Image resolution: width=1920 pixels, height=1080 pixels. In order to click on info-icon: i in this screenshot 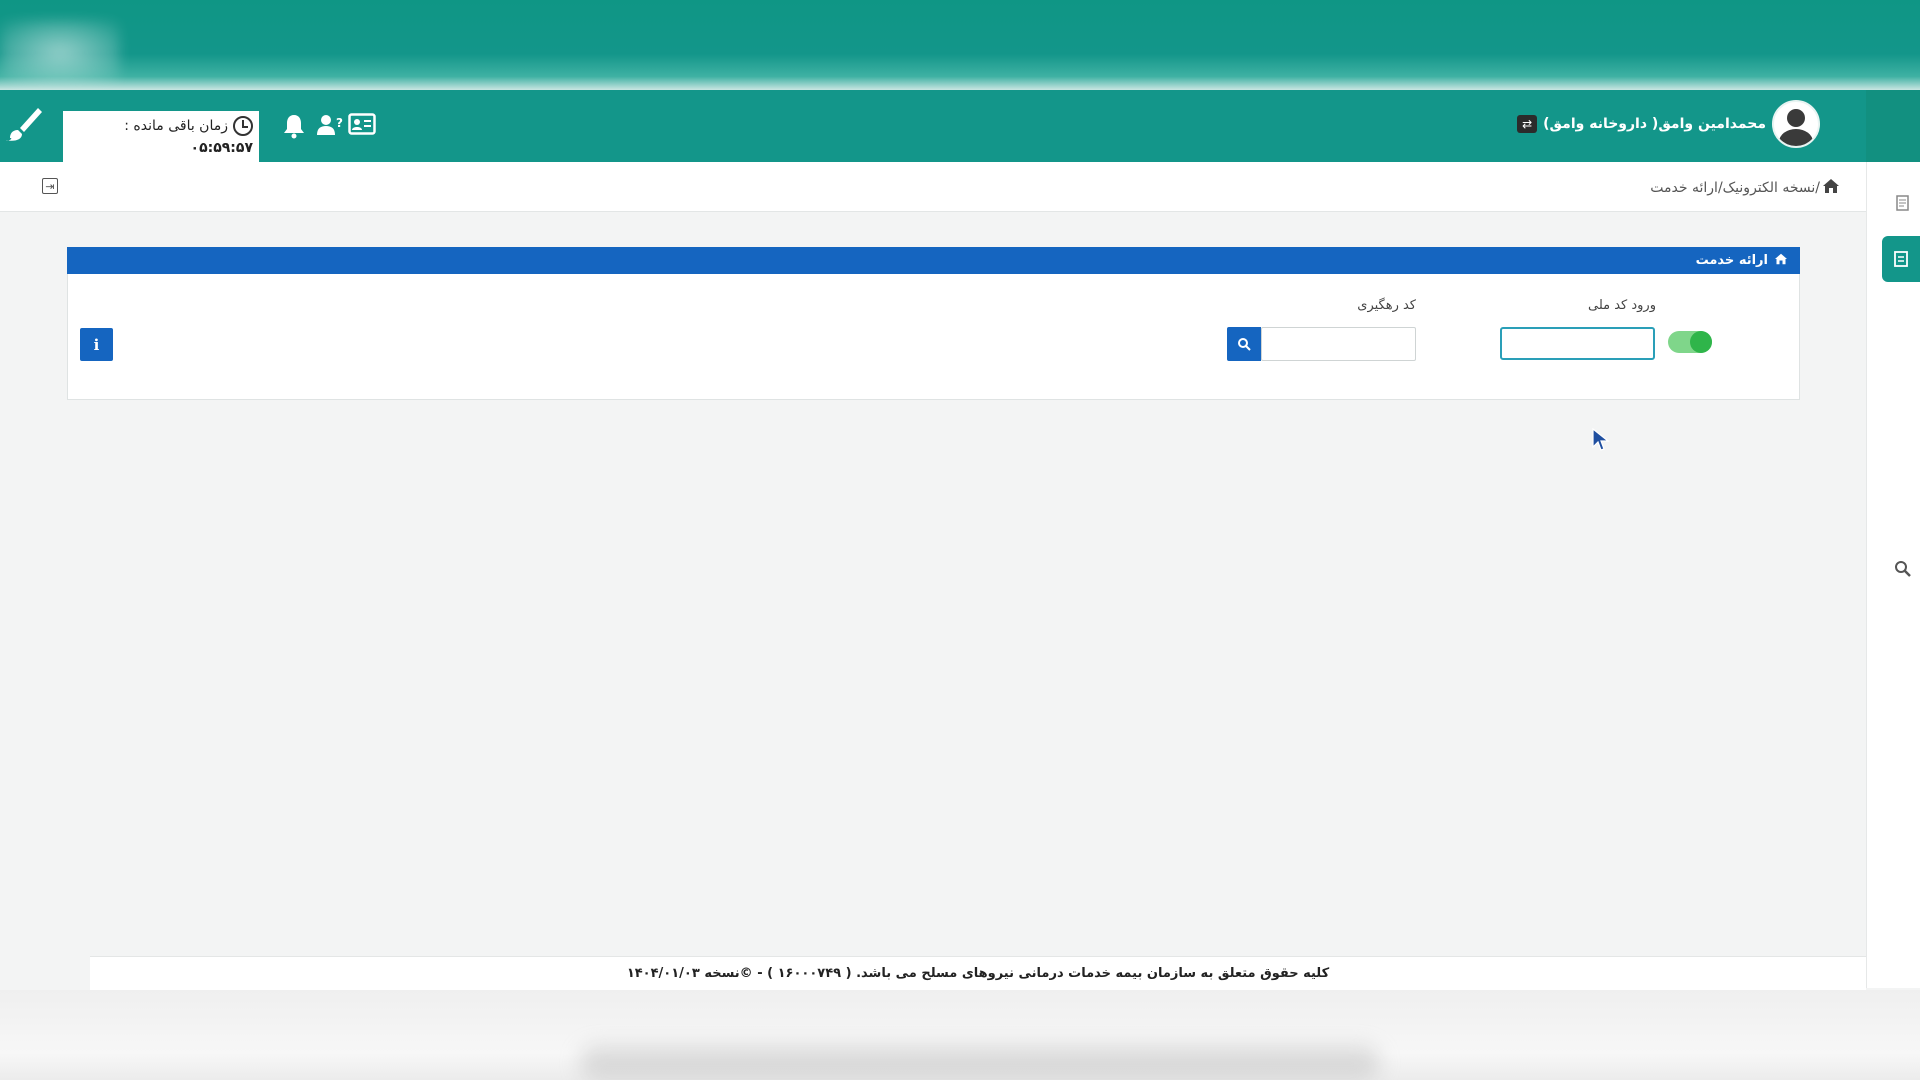, I will do `click(96, 344)`.